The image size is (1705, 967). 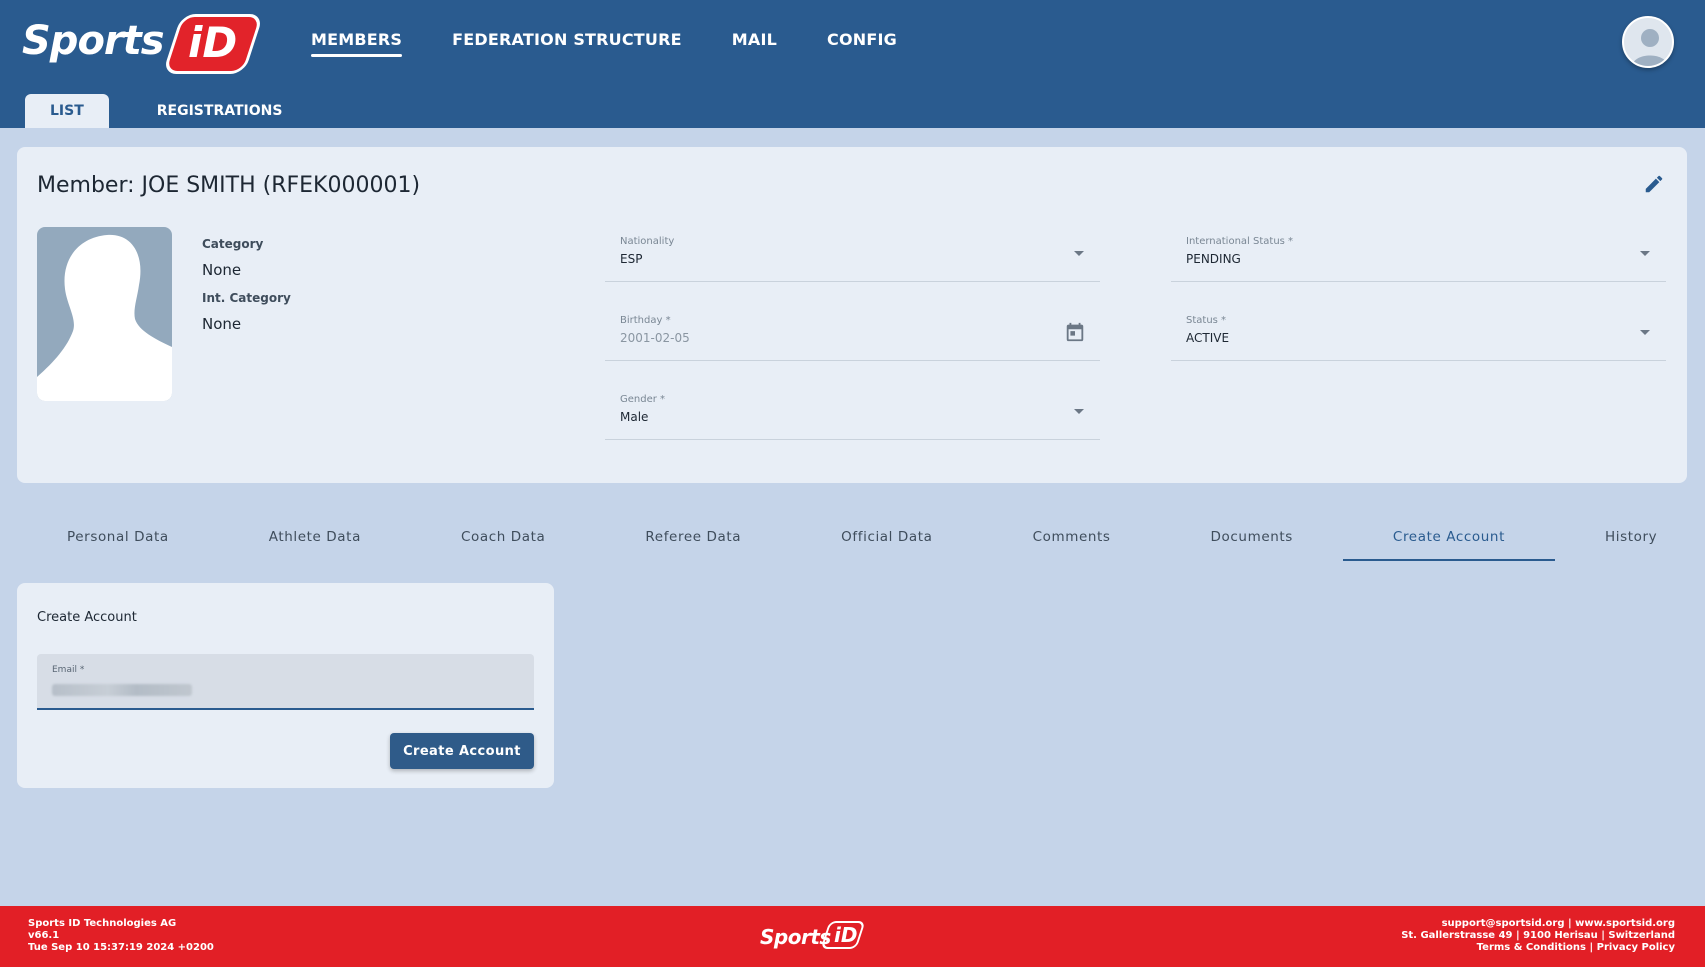 What do you see at coordinates (68, 670) in the screenshot?
I see `email-label: Email *` at bounding box center [68, 670].